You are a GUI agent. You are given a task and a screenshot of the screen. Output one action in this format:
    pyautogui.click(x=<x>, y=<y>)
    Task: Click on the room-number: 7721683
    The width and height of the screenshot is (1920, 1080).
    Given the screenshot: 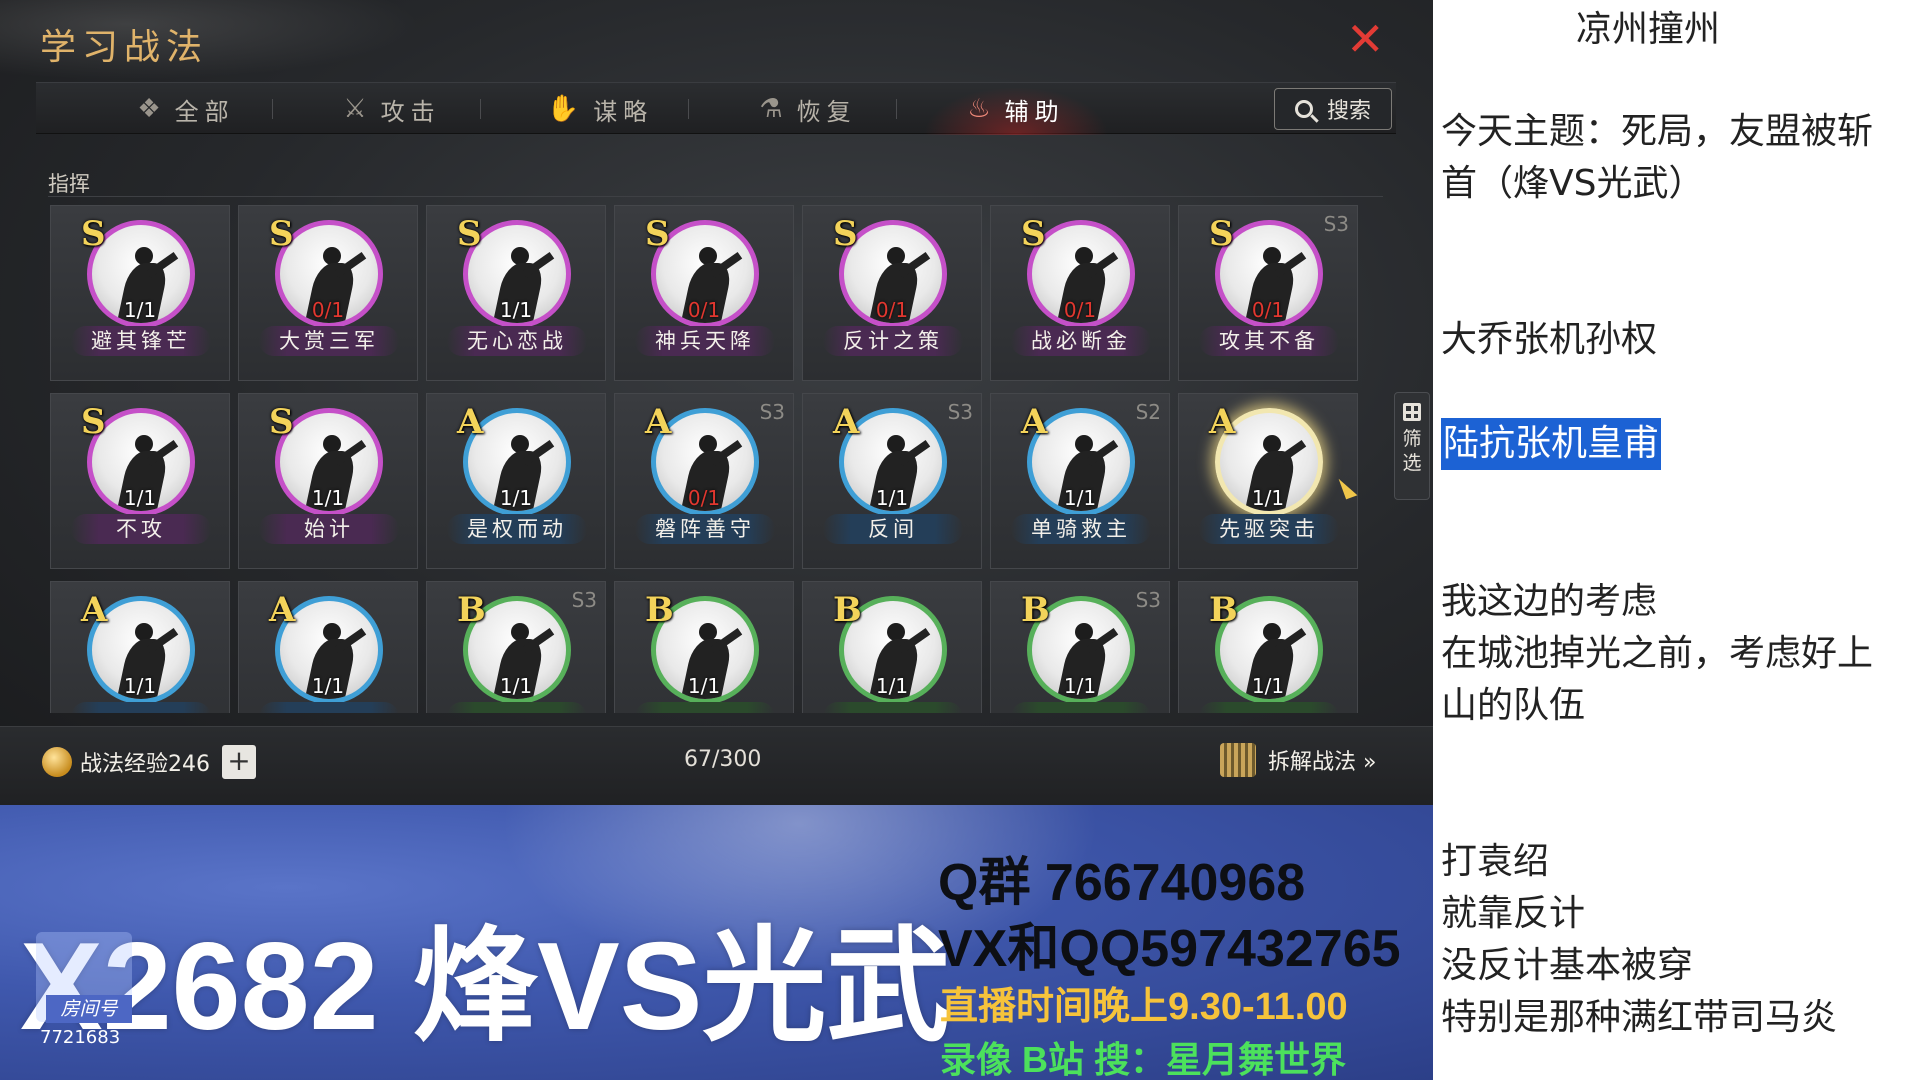 What is the action you would take?
    pyautogui.click(x=80, y=1037)
    